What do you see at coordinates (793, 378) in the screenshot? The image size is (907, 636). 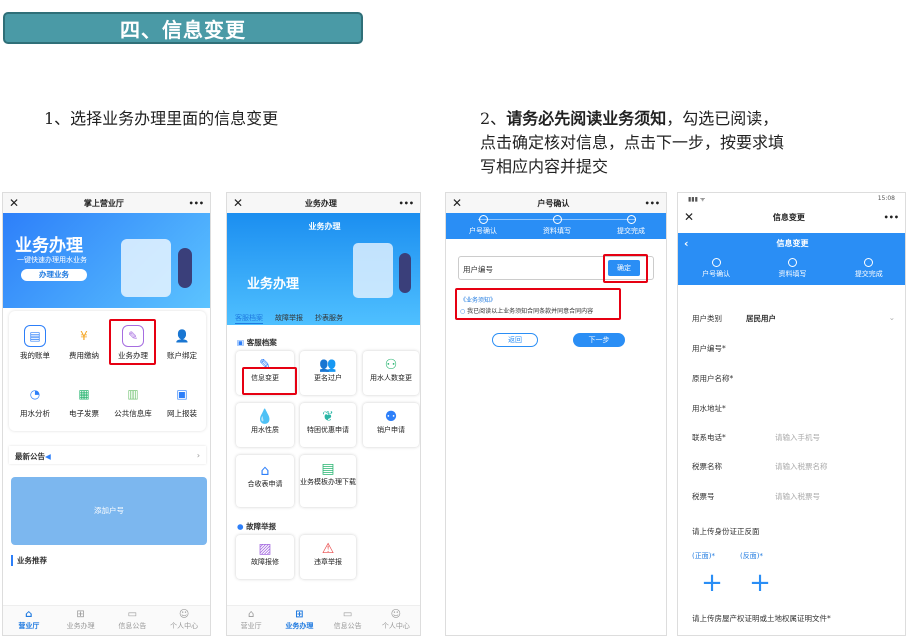 I see `row-old-name: 原用户名称*` at bounding box center [793, 378].